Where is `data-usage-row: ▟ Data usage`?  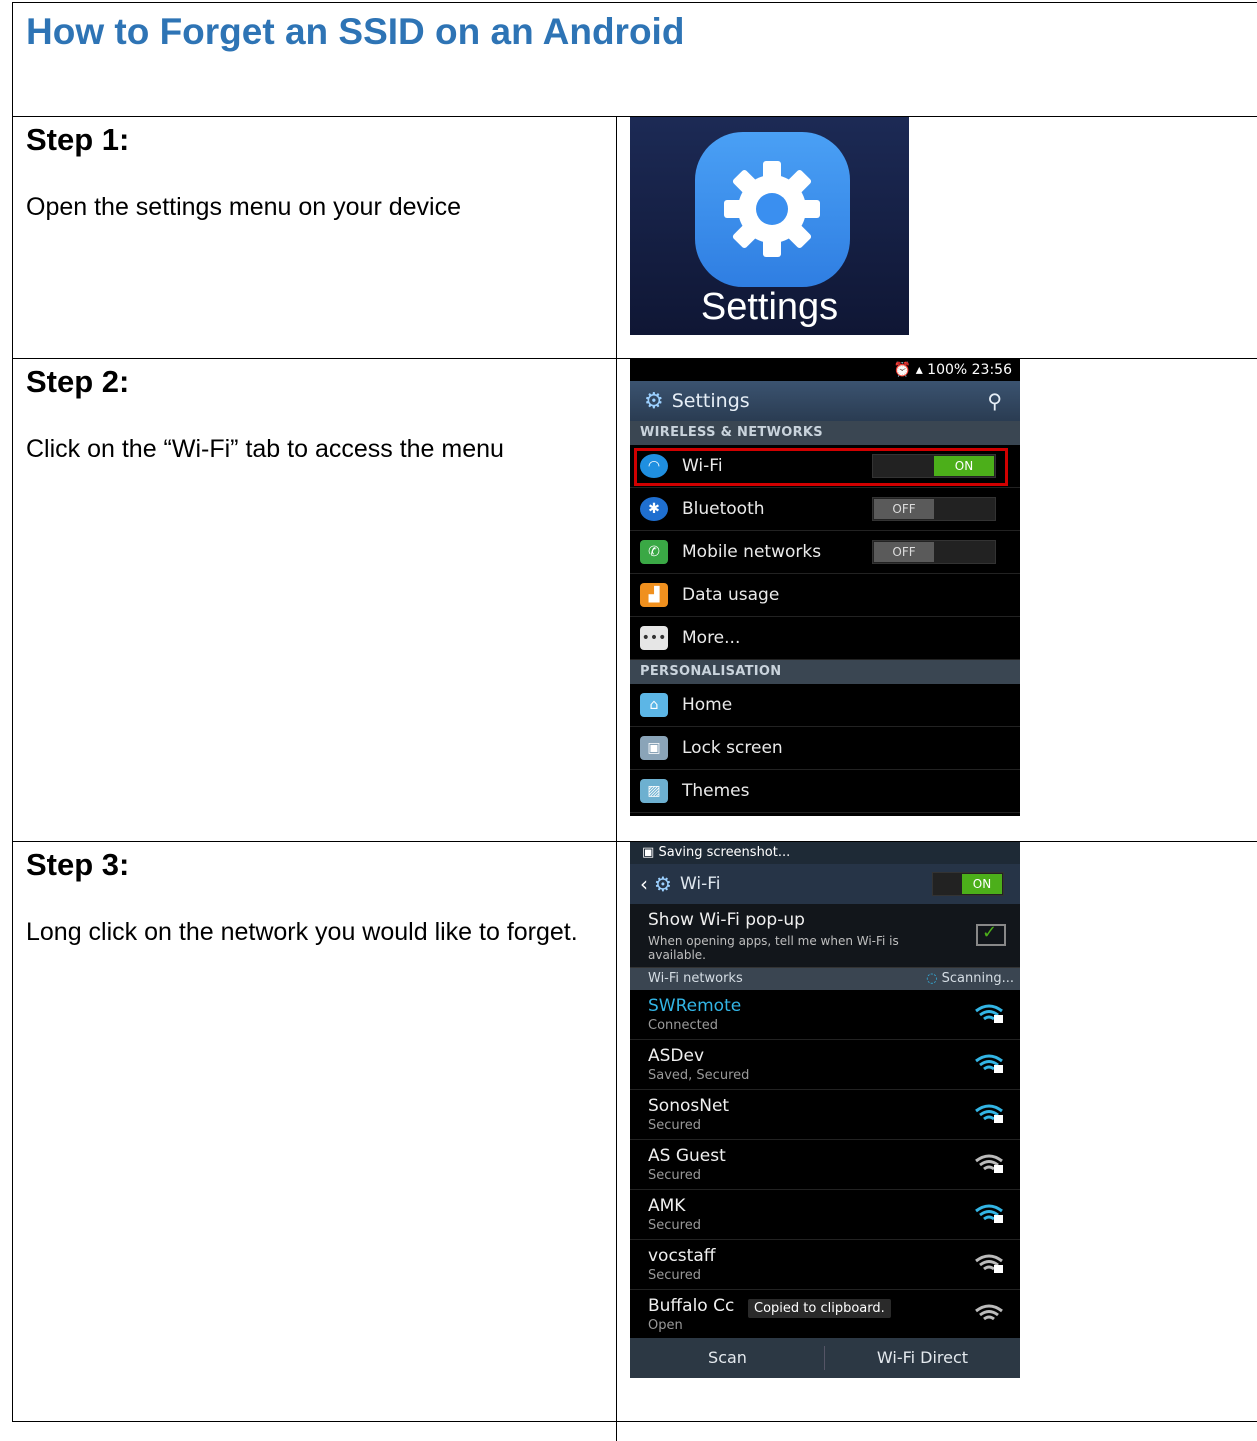 data-usage-row: ▟ Data usage is located at coordinates (825, 595).